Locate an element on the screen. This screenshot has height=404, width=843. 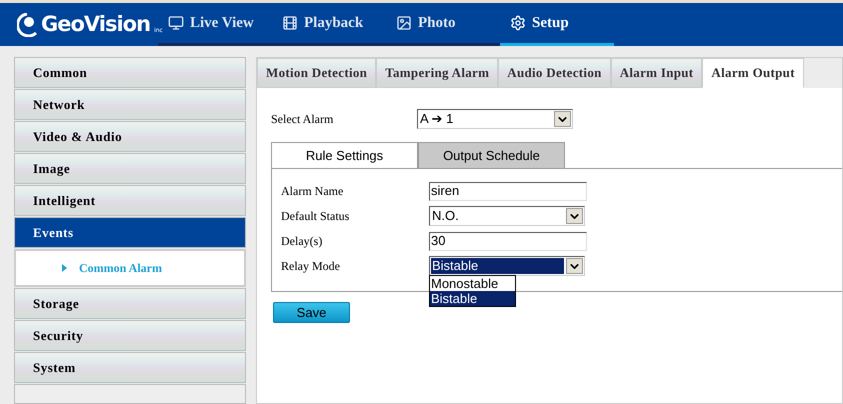
subtab: Output Schedule is located at coordinates (491, 155).